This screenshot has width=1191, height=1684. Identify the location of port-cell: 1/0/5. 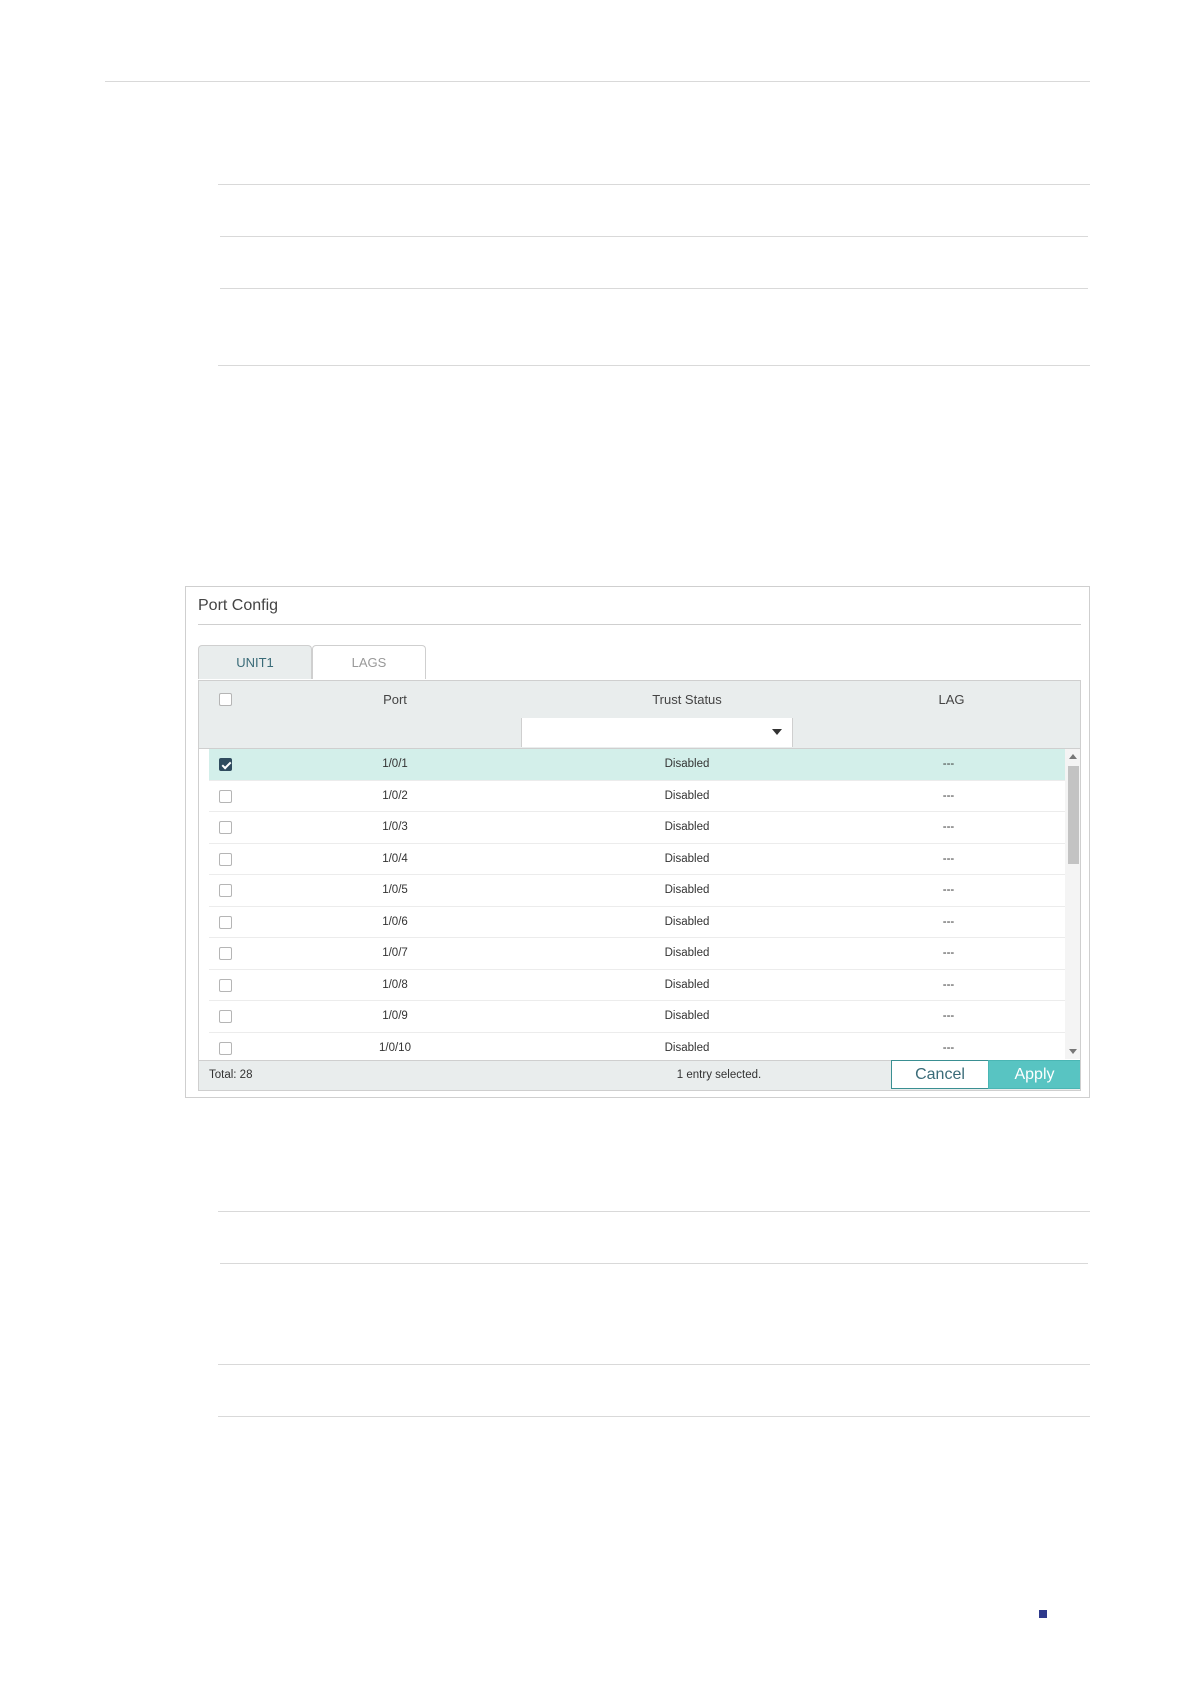
(395, 890).